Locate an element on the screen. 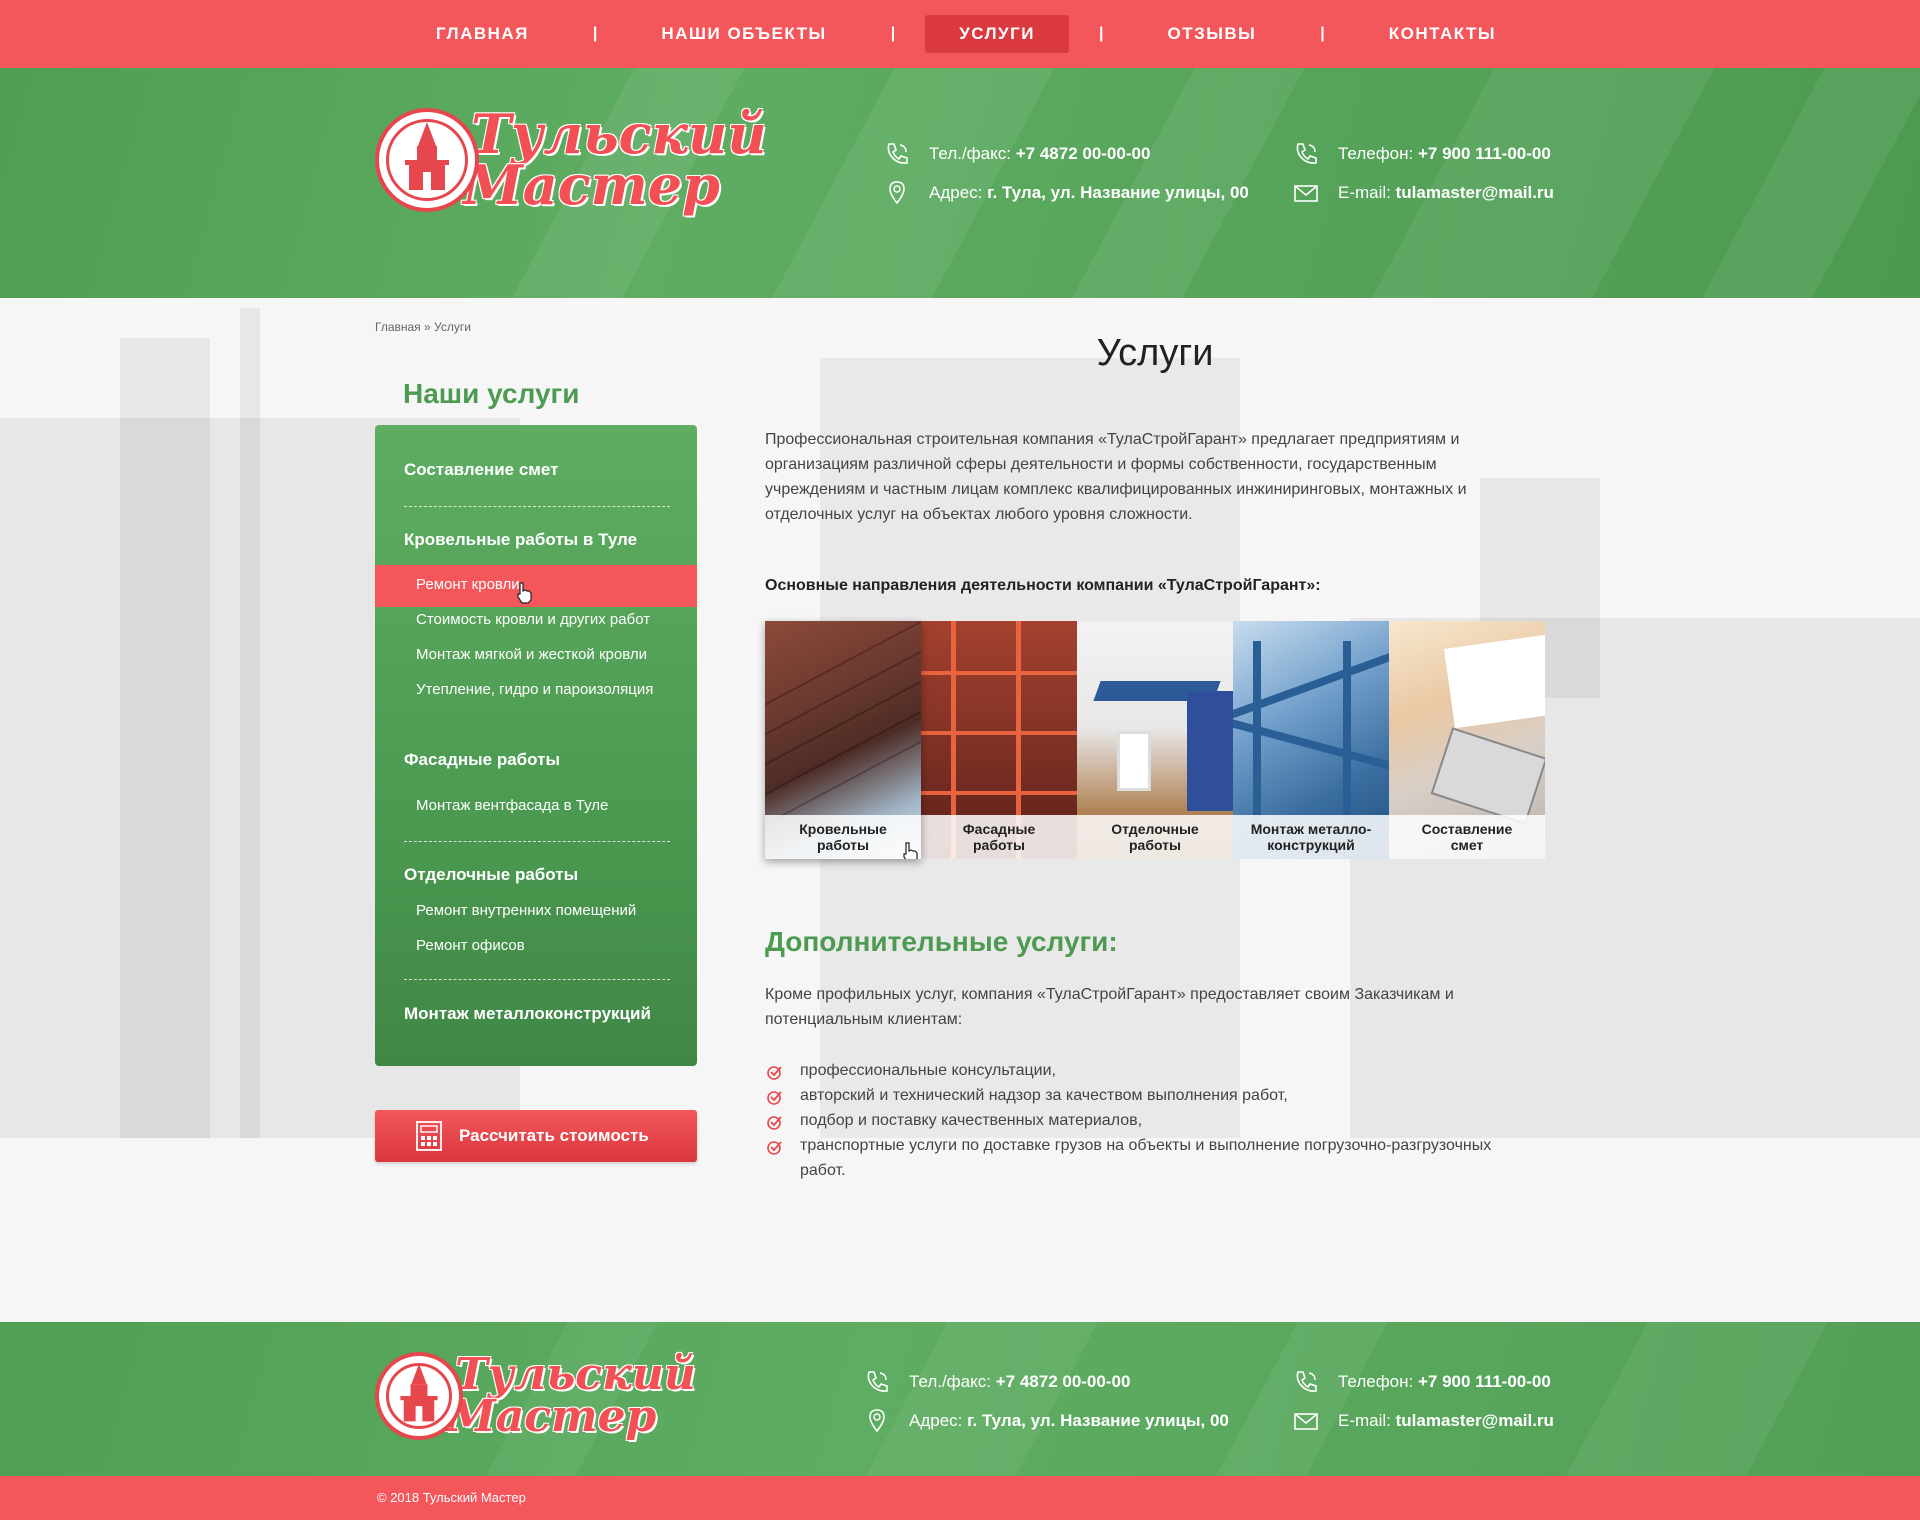 The height and width of the screenshot is (1520, 1920). service-tile-finishing: Отделочные работы is located at coordinates (1155, 740).